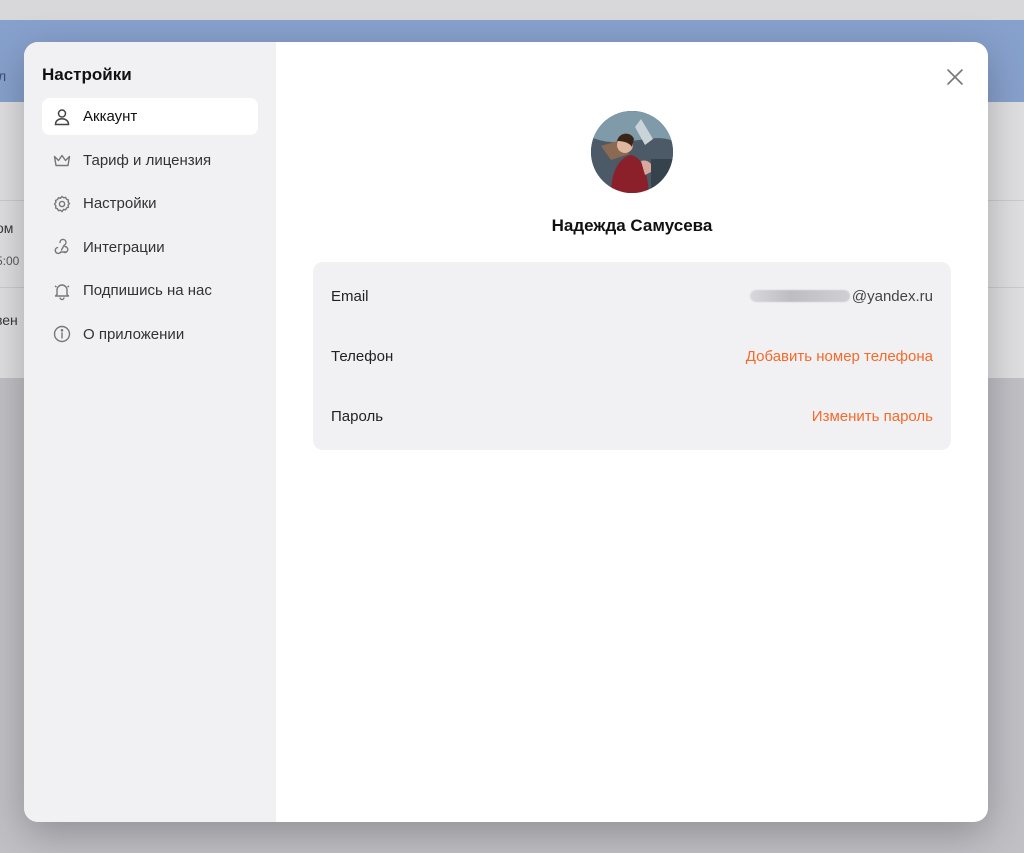 The height and width of the screenshot is (853, 1024). What do you see at coordinates (357, 416) in the screenshot?
I see `password-label: Пароль` at bounding box center [357, 416].